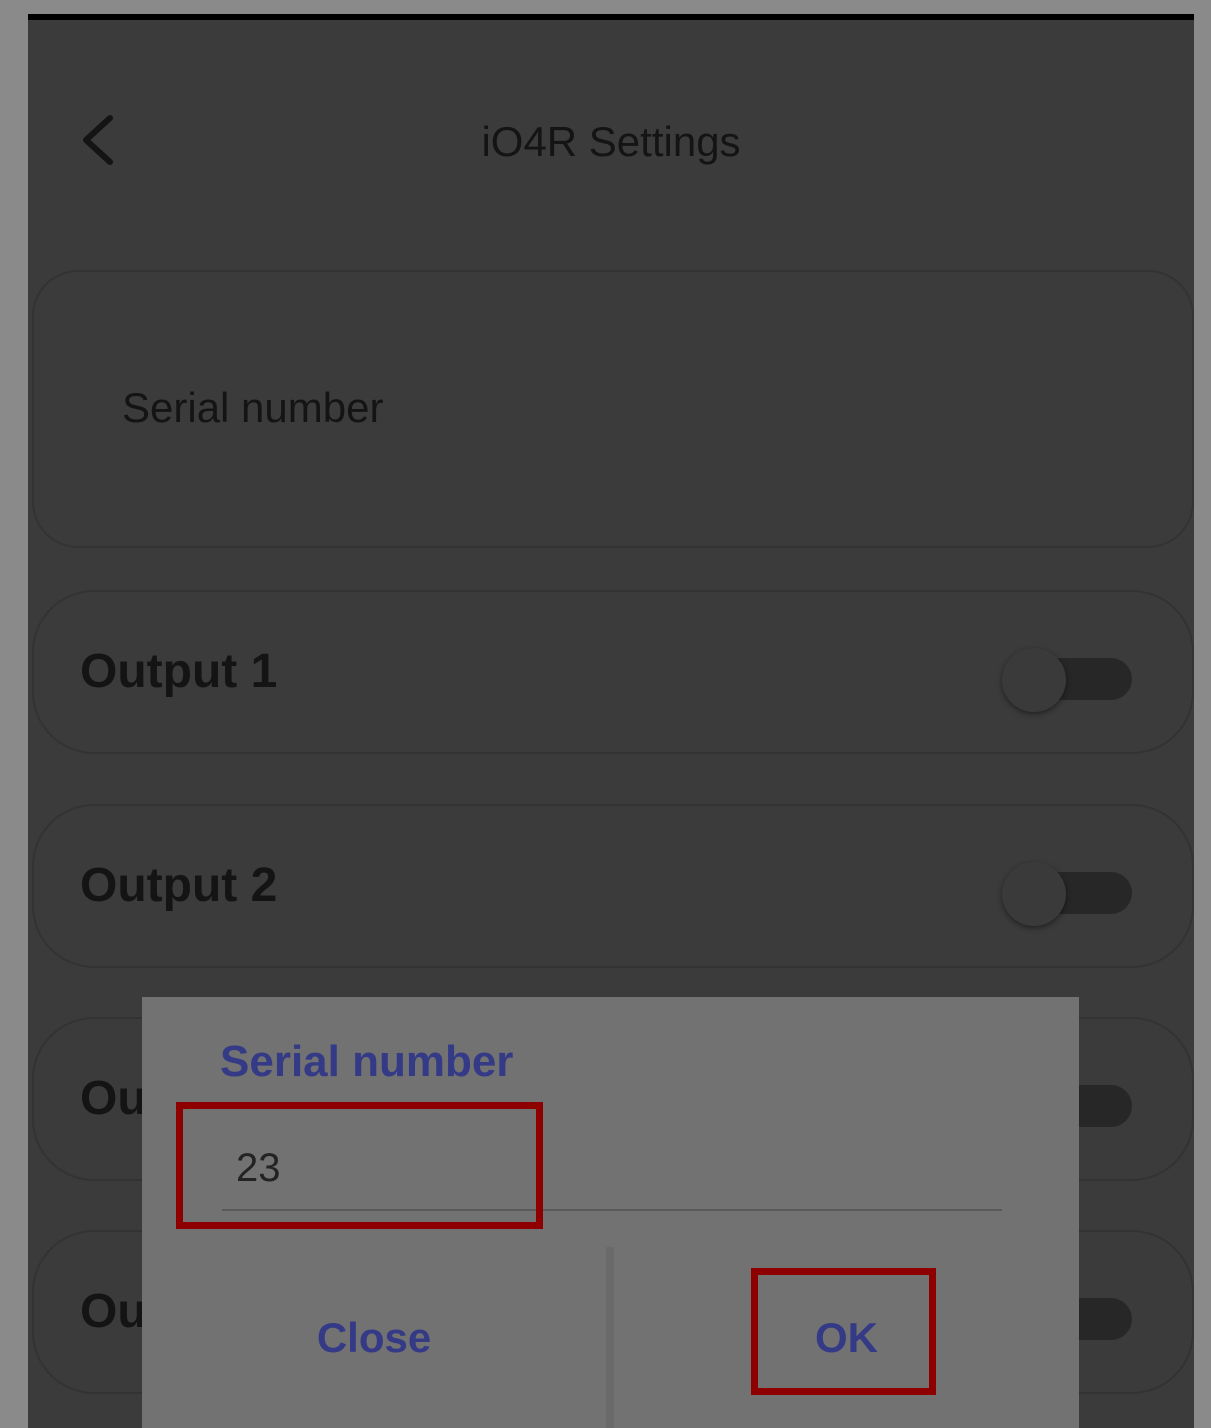  I want to click on output-1-label: Output 1, so click(179, 671).